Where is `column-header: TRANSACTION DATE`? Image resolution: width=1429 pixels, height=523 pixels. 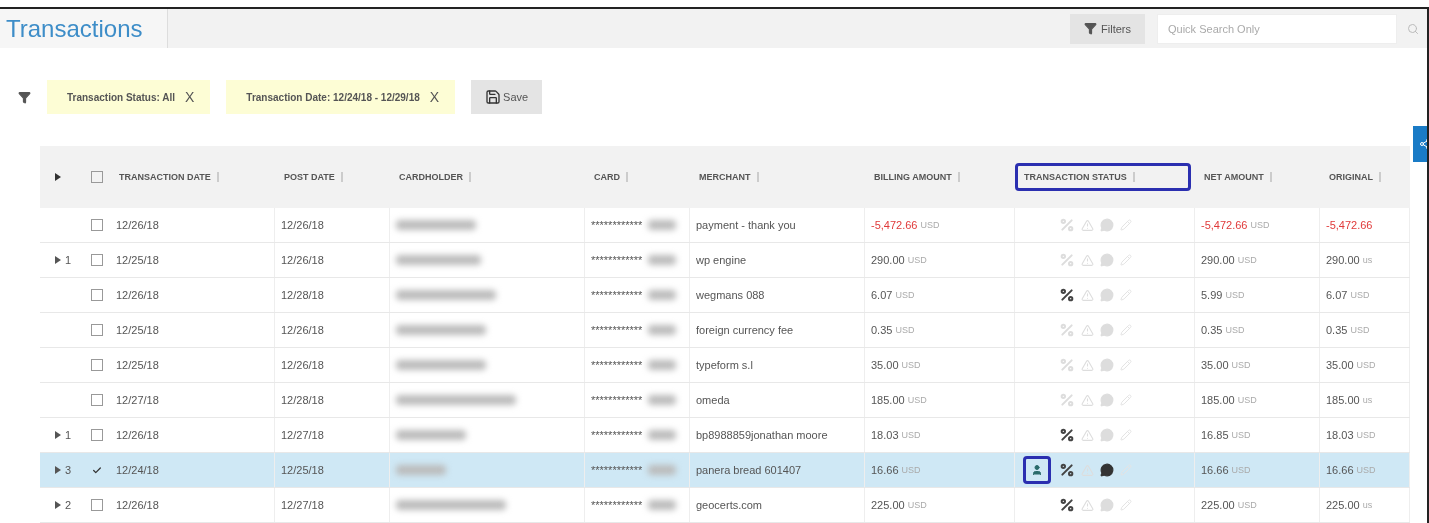
column-header: TRANSACTION DATE is located at coordinates (190, 177).